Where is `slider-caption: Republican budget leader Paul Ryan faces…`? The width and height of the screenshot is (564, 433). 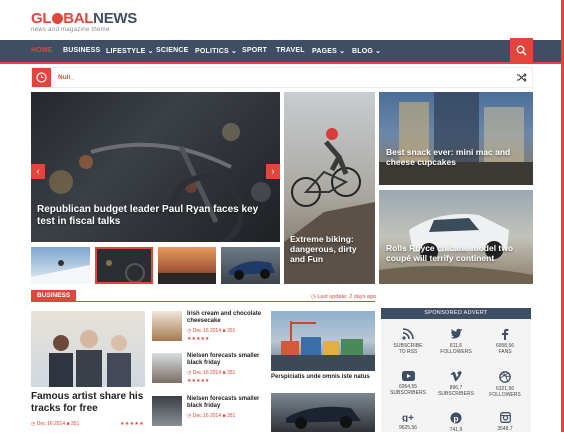 slider-caption: Republican budget leader Paul Ryan faces… is located at coordinates (154, 216).